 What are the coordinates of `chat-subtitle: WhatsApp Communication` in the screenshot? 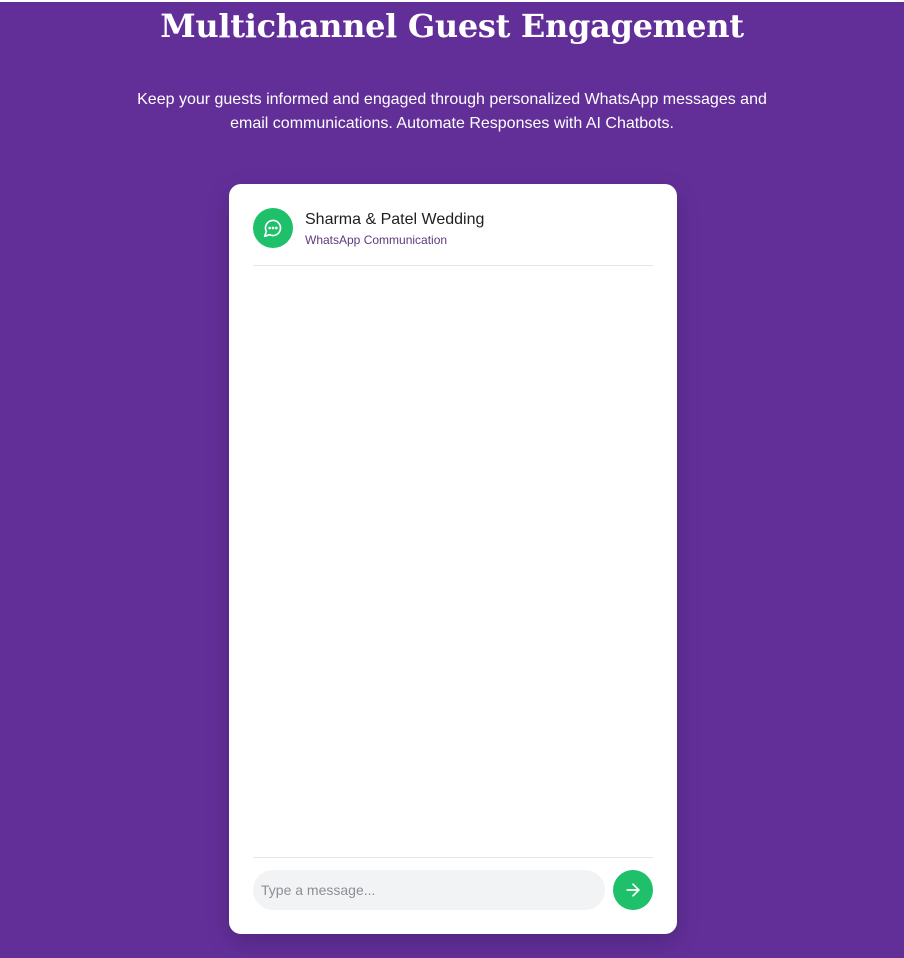 It's located at (376, 240).